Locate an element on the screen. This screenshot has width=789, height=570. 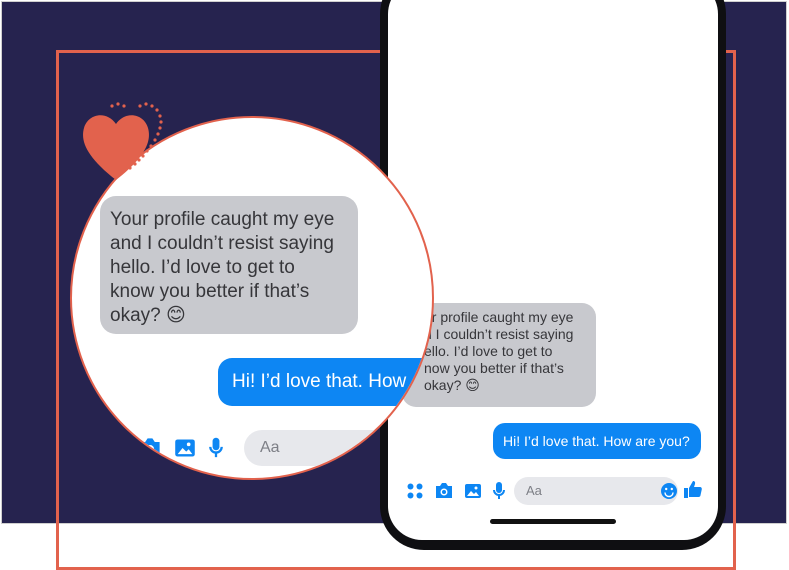
emoji-icon is located at coordinates (669, 491).